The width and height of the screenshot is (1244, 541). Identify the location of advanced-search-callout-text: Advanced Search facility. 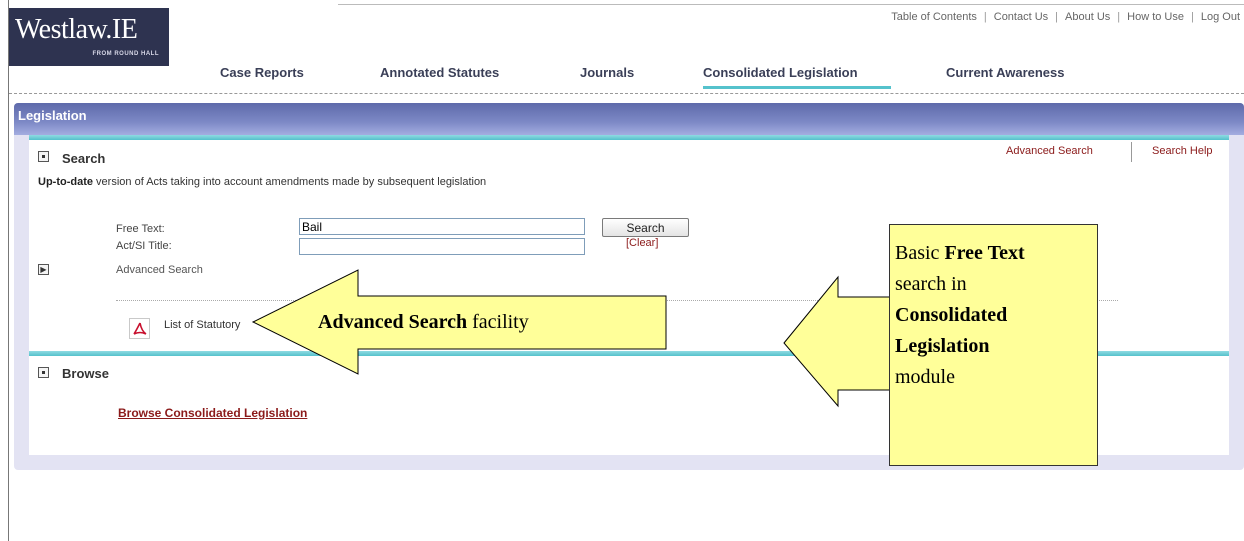
(423, 322).